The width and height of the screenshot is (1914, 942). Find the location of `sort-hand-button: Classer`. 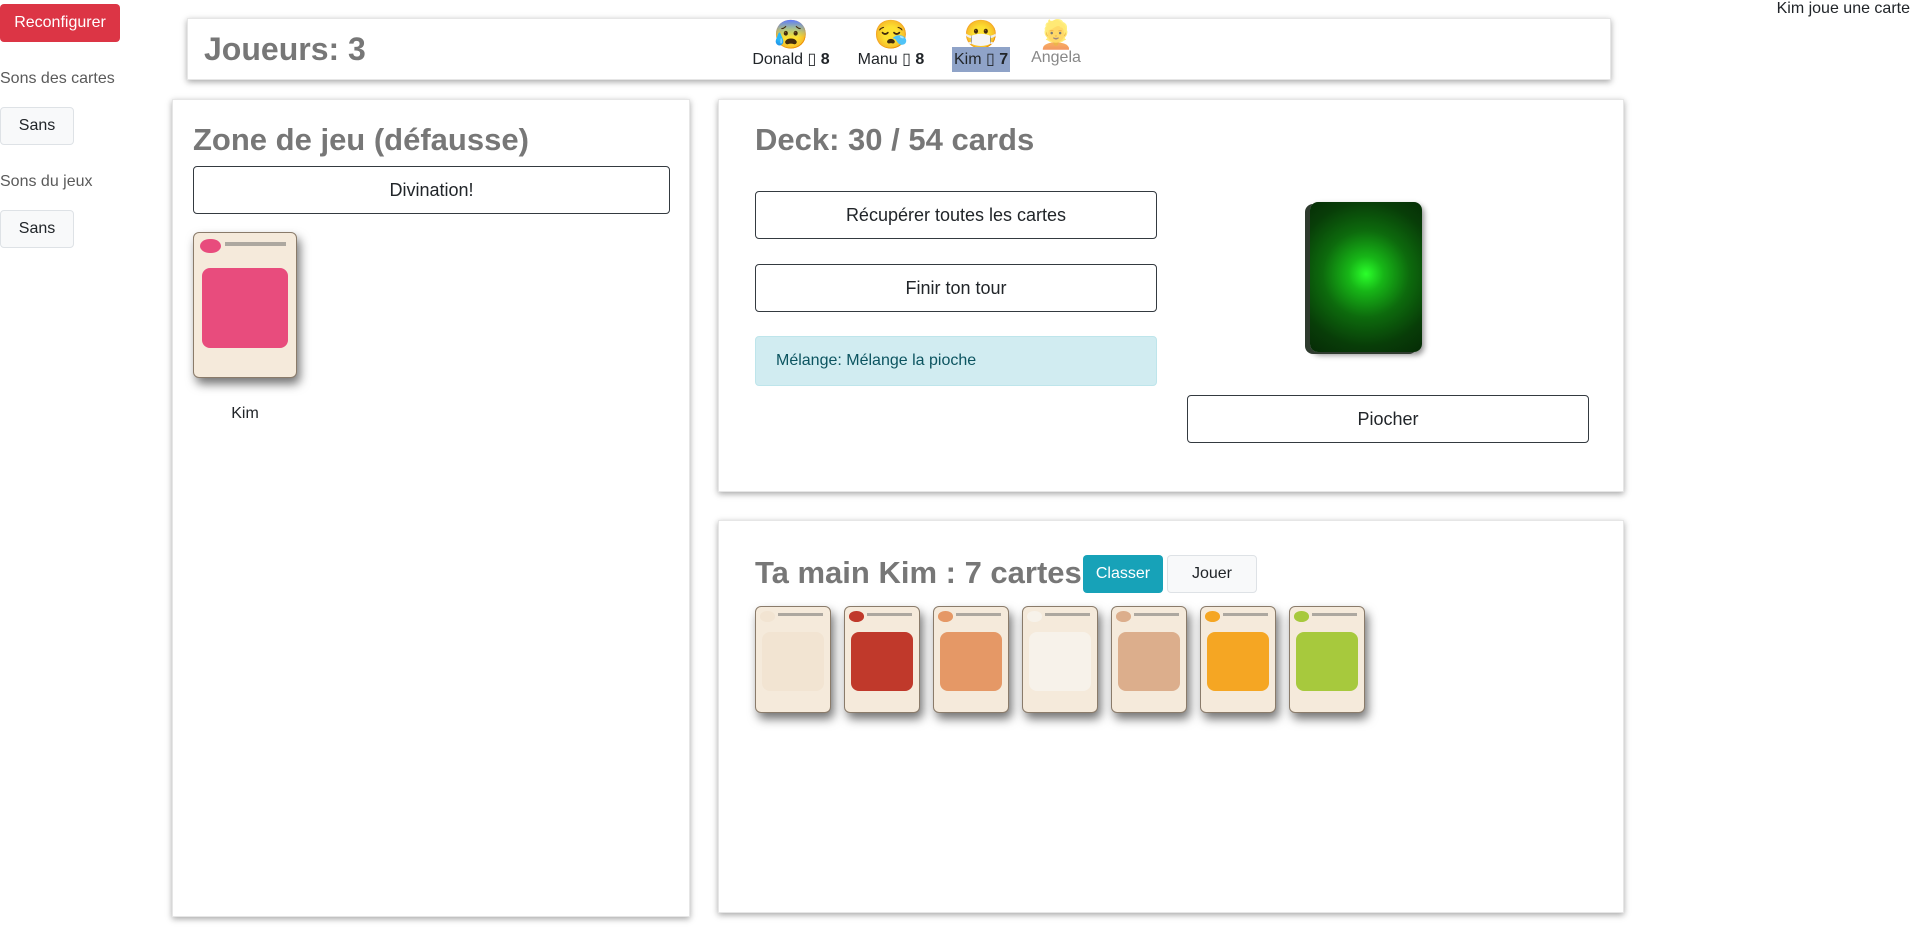

sort-hand-button: Classer is located at coordinates (1123, 574).